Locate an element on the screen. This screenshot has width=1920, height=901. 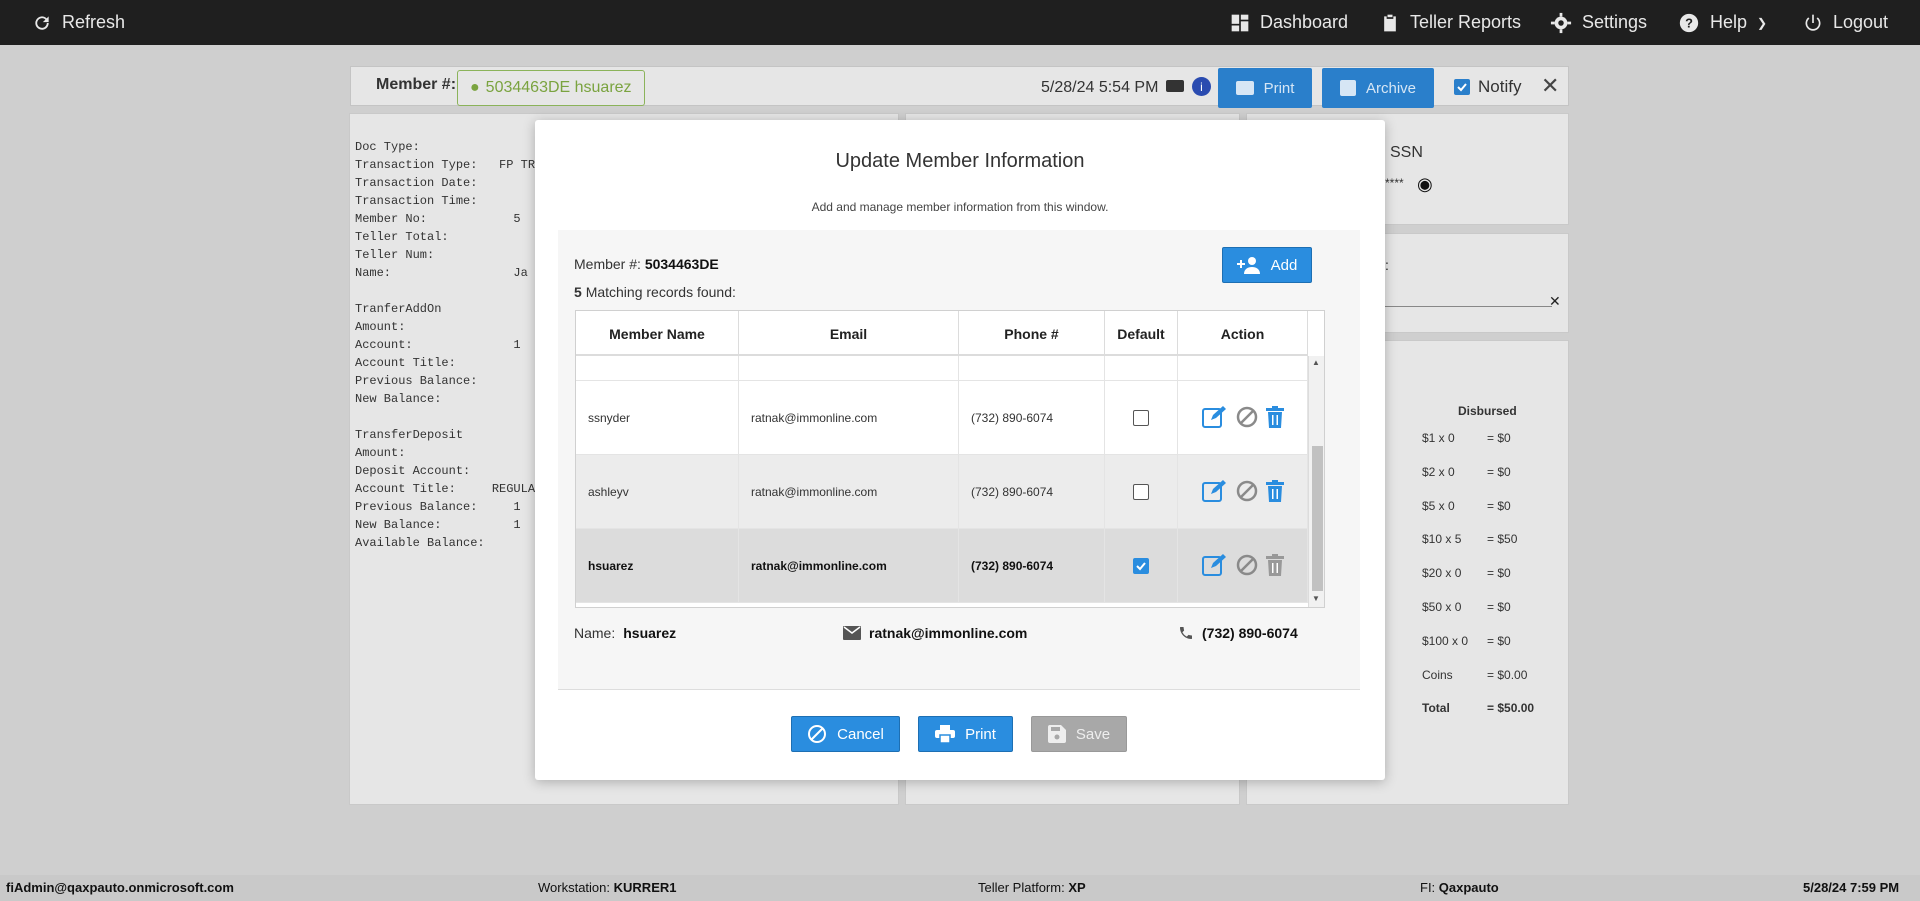
cash-denomination: $50 x 0 is located at coordinates (1442, 607).